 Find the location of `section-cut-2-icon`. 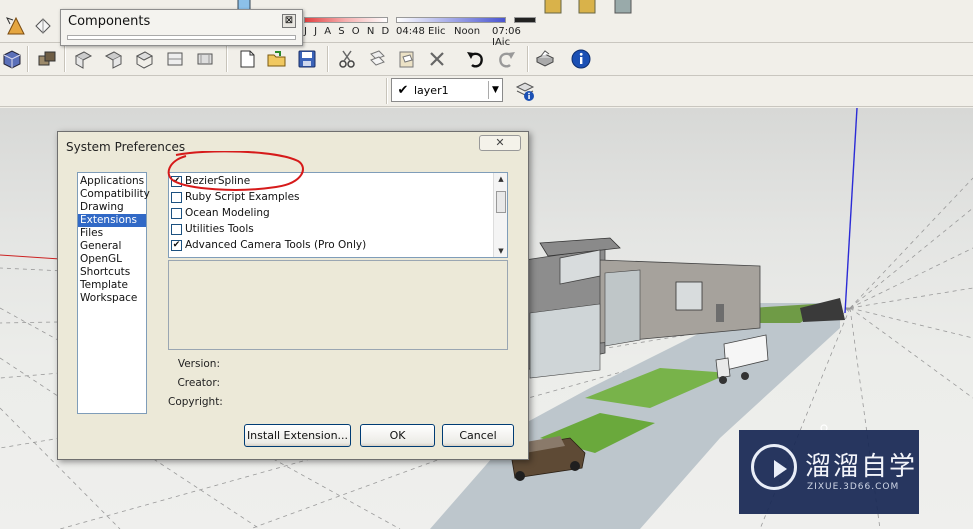

section-cut-2-icon is located at coordinates (113, 59).